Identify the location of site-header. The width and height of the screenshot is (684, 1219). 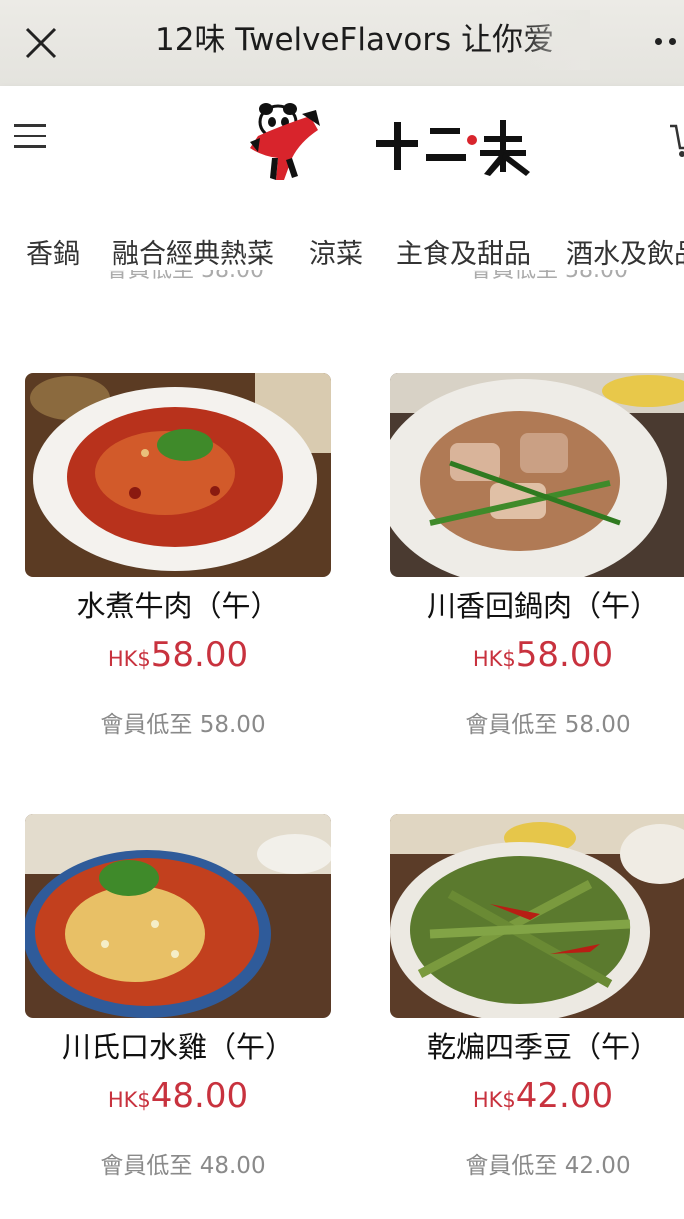
(342, 140).